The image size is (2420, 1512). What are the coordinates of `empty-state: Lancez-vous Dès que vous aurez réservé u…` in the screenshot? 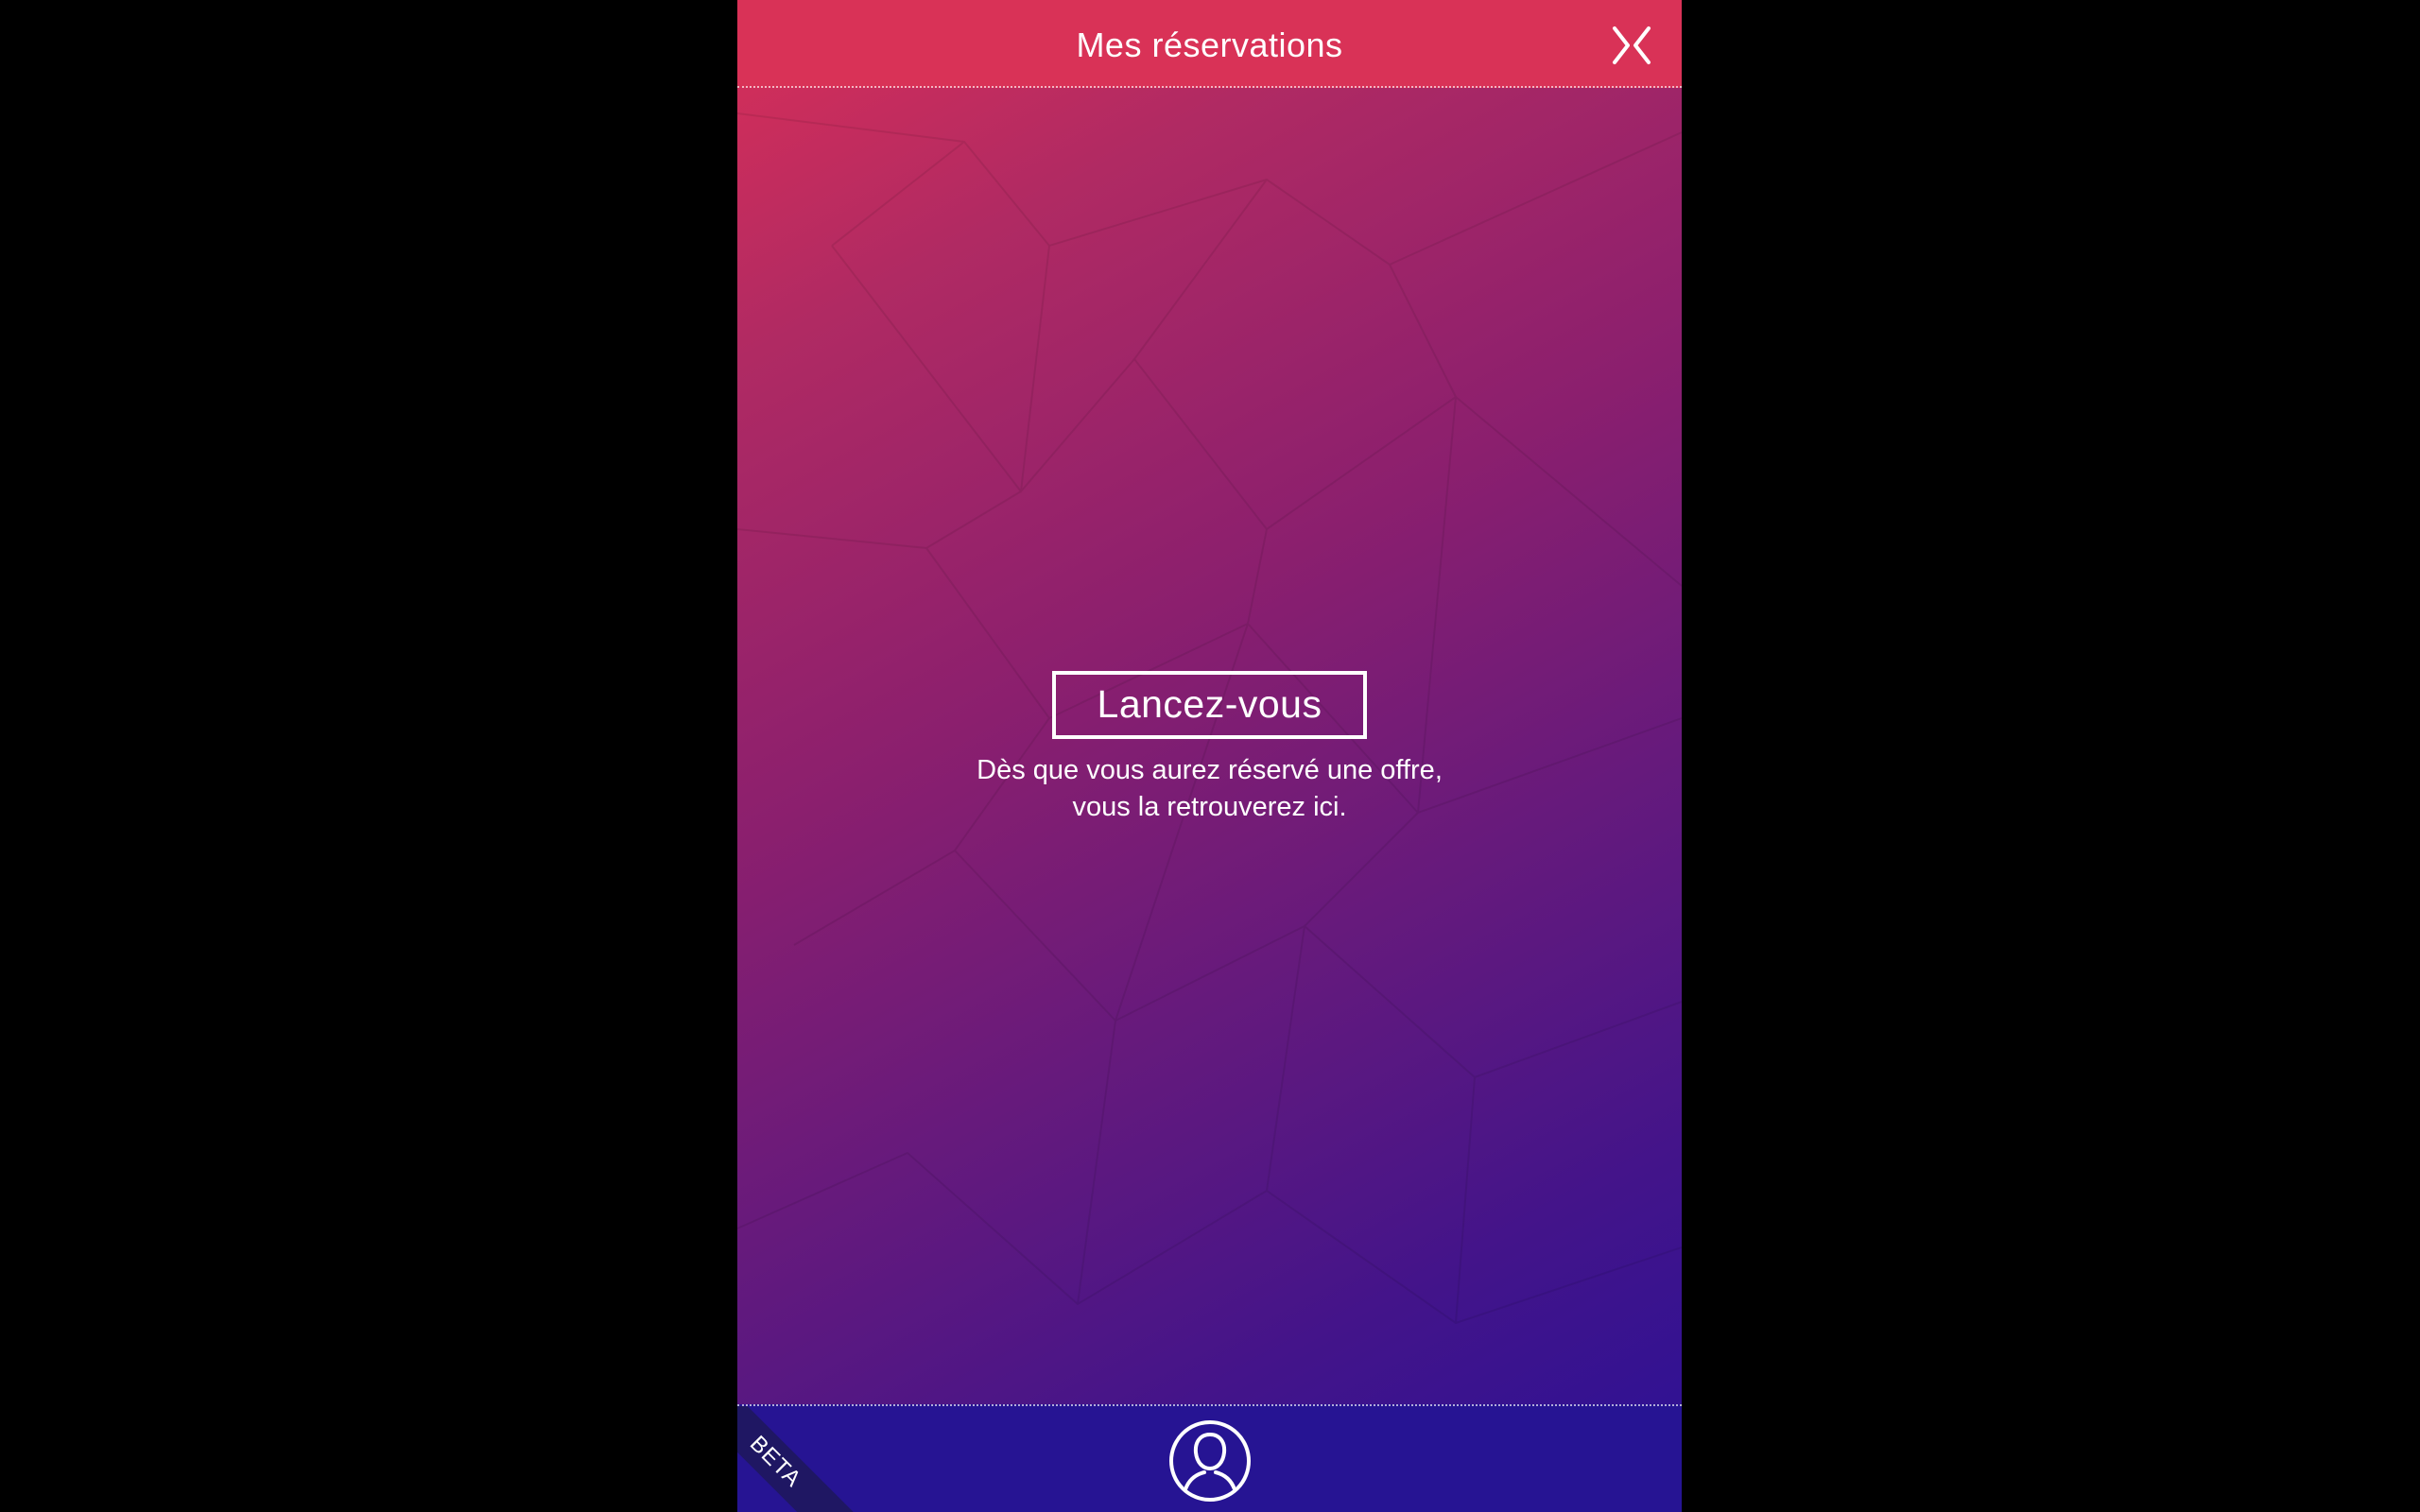 It's located at (1210, 748).